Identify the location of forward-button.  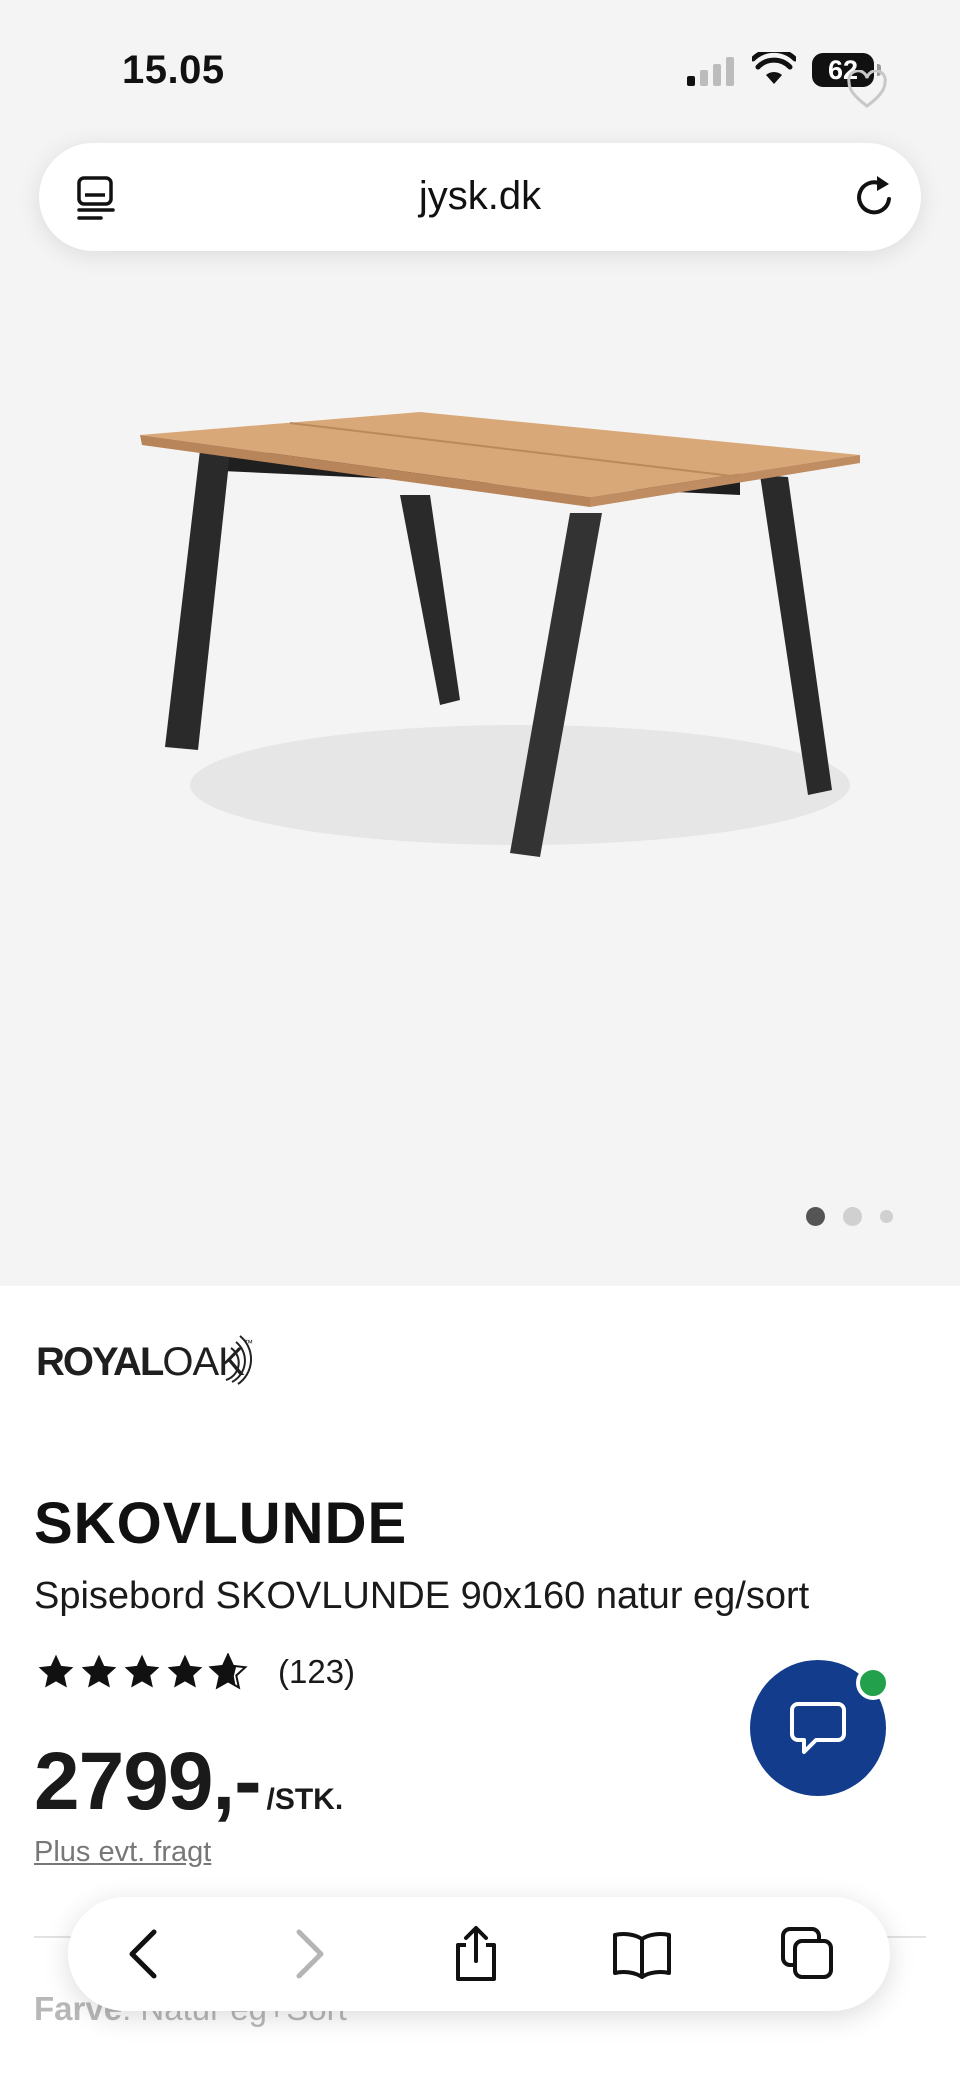
(309, 1954).